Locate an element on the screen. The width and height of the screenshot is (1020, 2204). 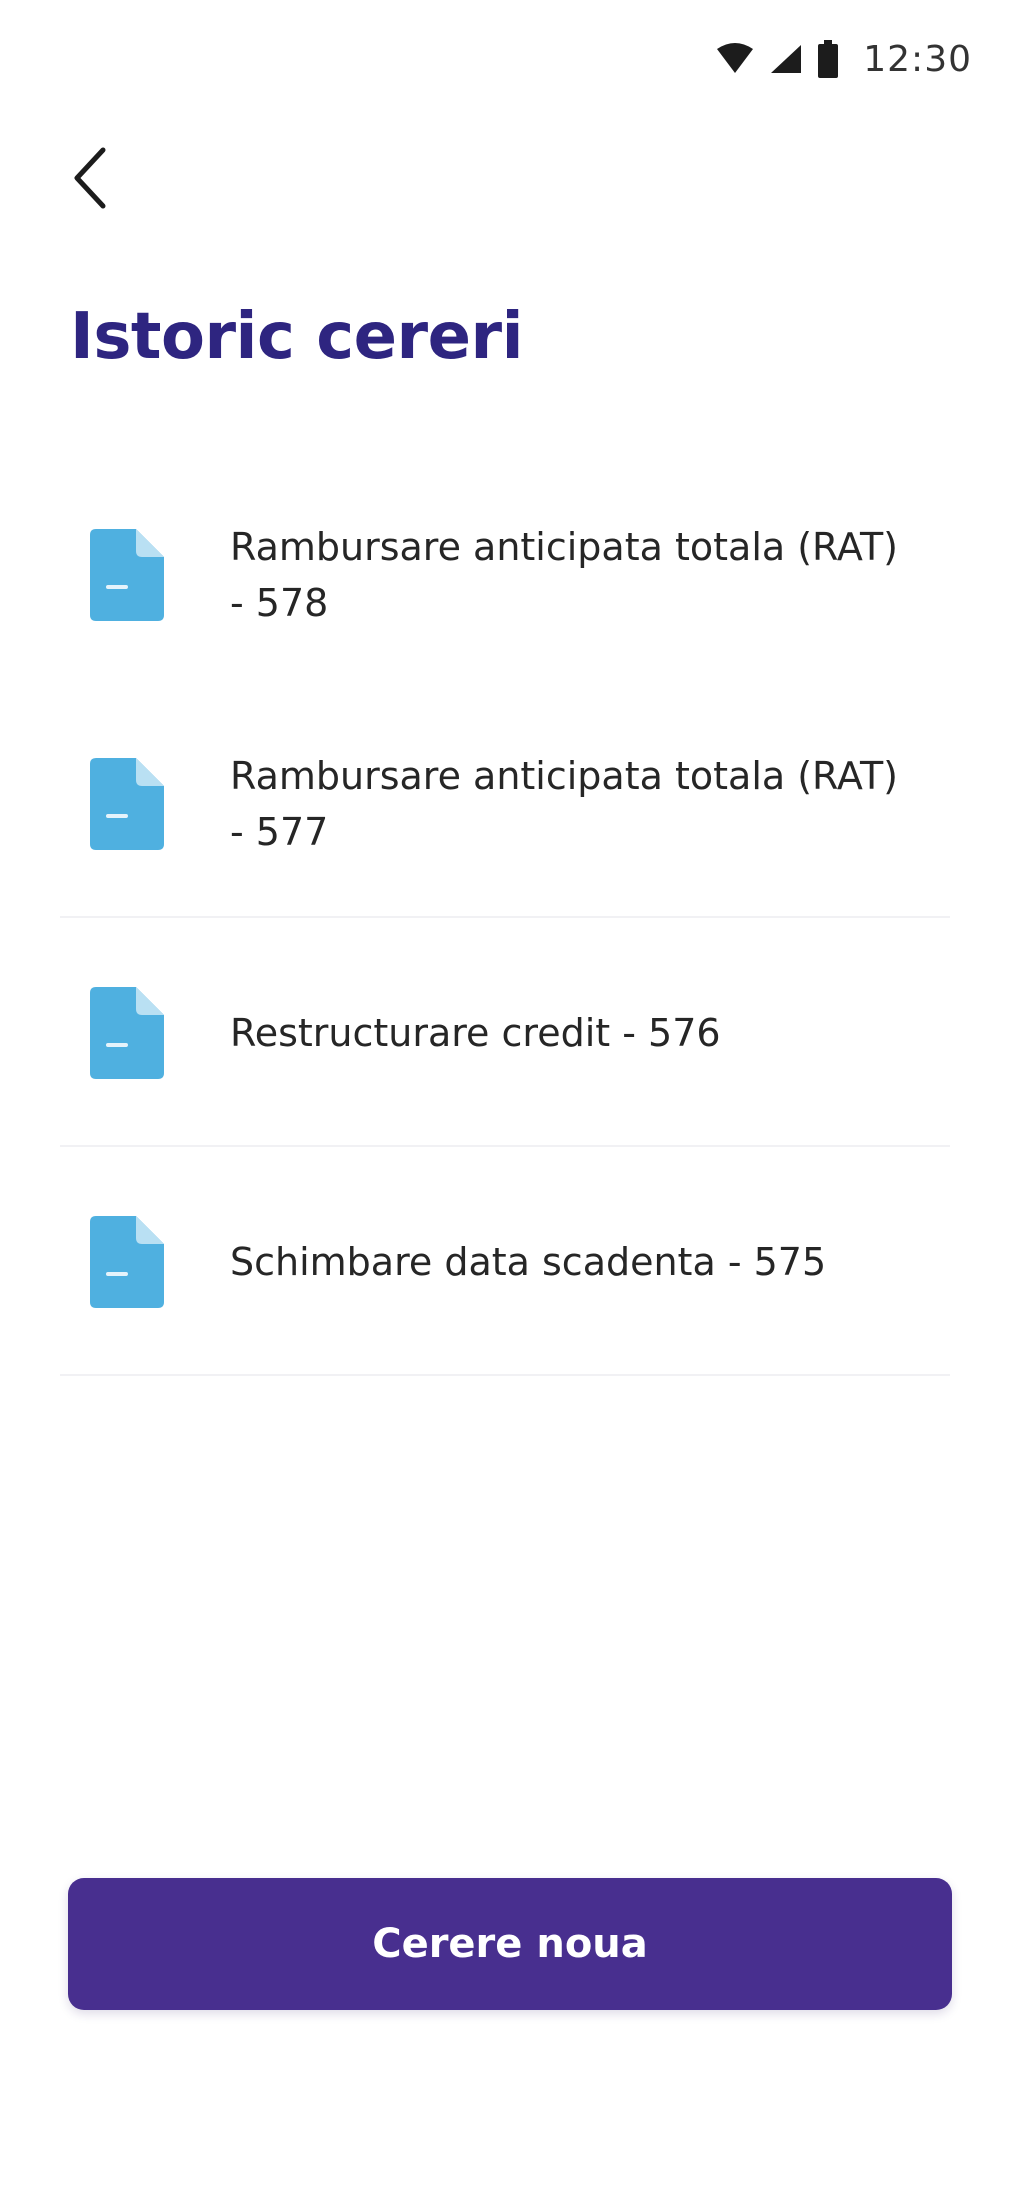
list-item: Restructurare credit - 576 is located at coordinates (505, 1032).